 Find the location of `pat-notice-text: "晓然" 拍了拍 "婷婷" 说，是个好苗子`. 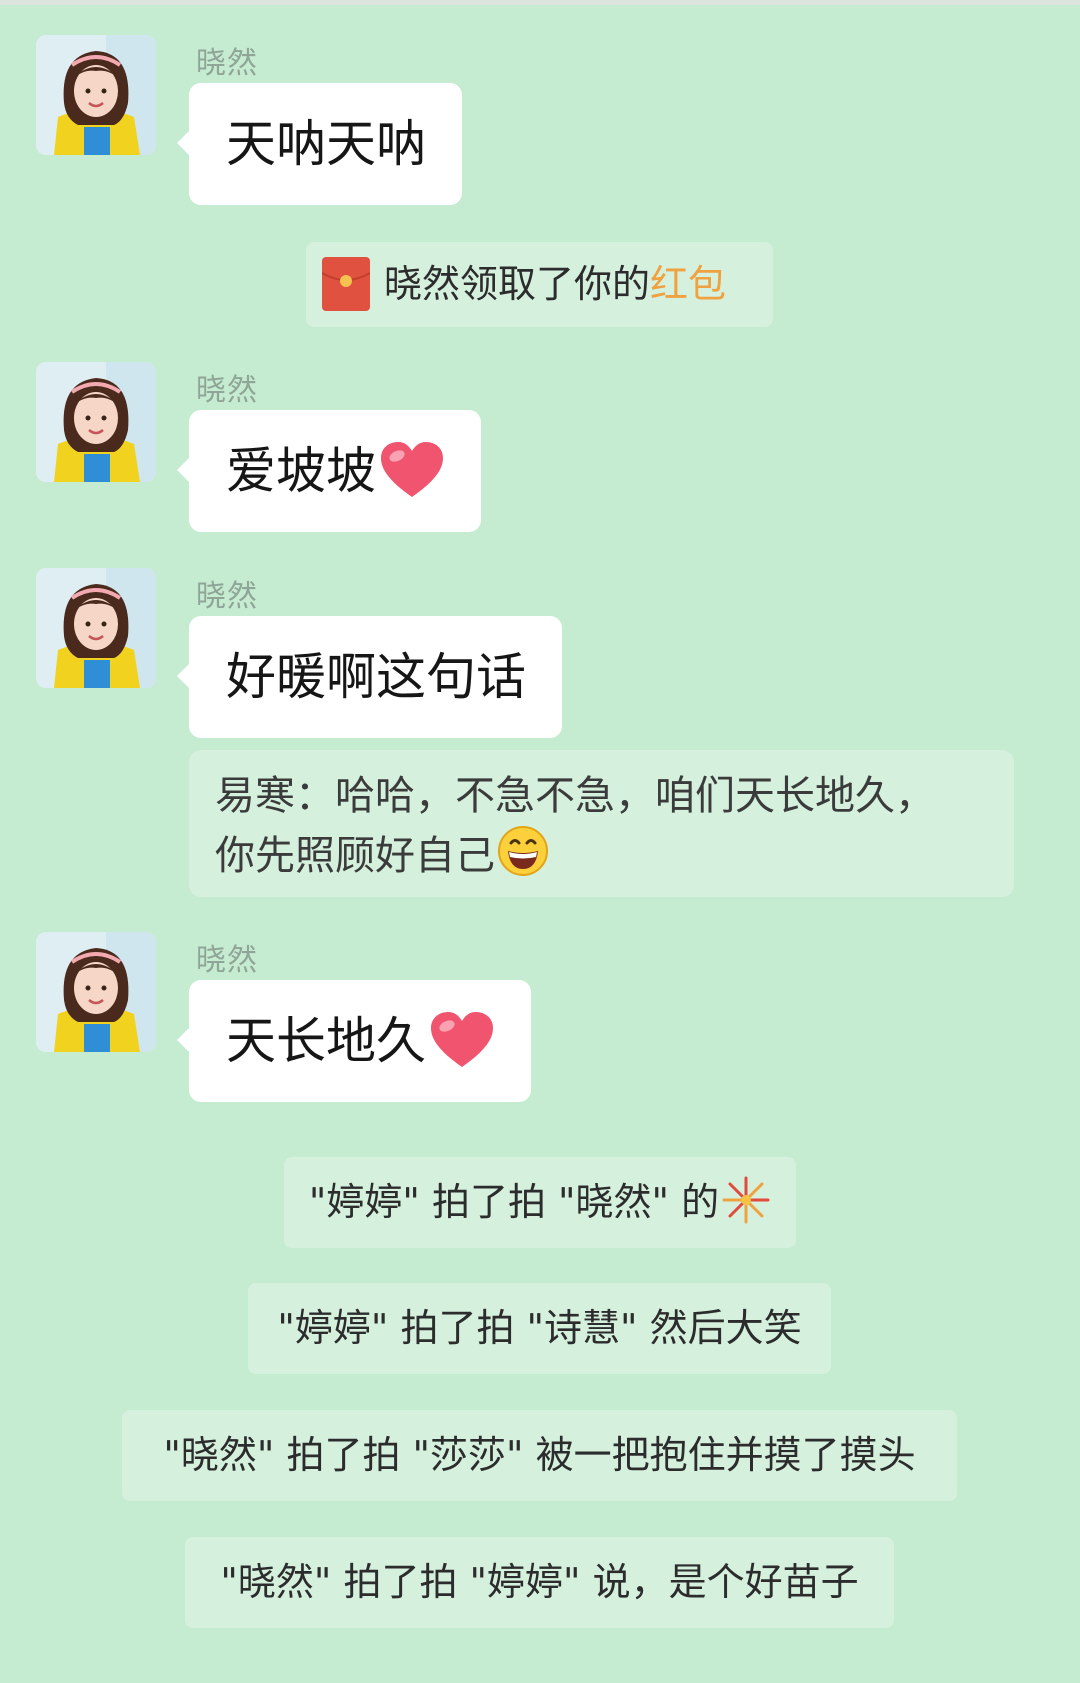

pat-notice-text: "晓然" 拍了拍 "婷婷" 说，是个好苗子 is located at coordinates (539, 1582).